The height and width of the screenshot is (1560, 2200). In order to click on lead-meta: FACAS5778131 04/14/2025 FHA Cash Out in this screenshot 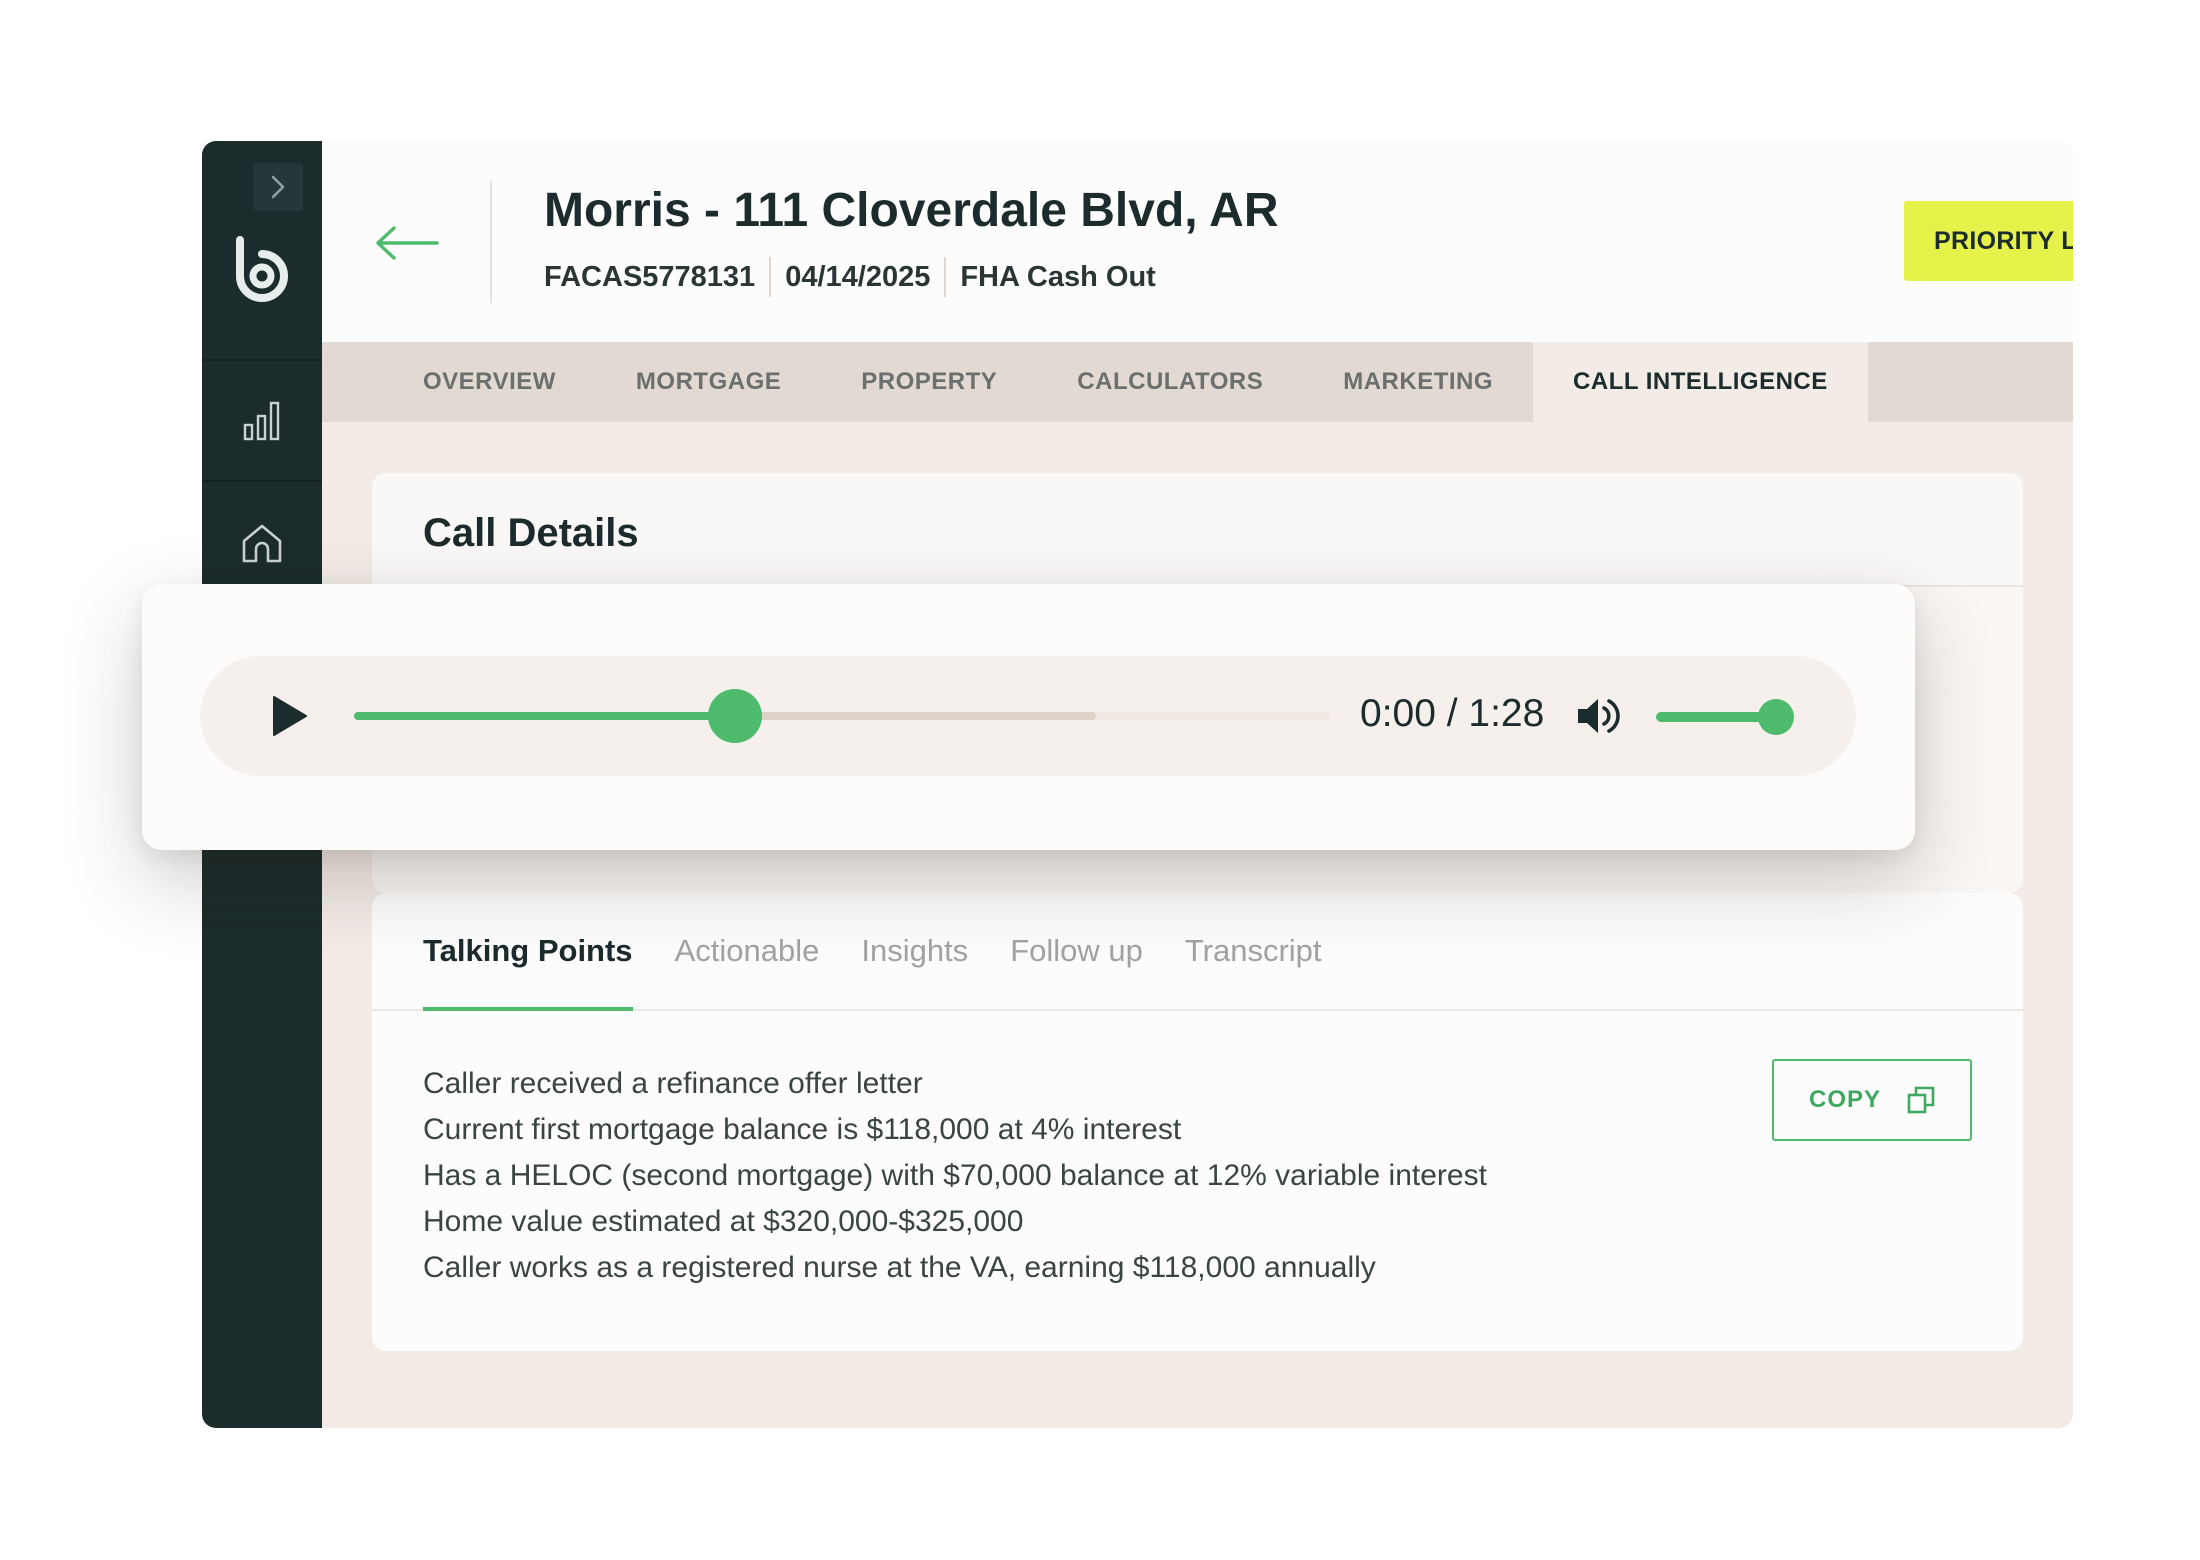, I will do `click(857, 277)`.